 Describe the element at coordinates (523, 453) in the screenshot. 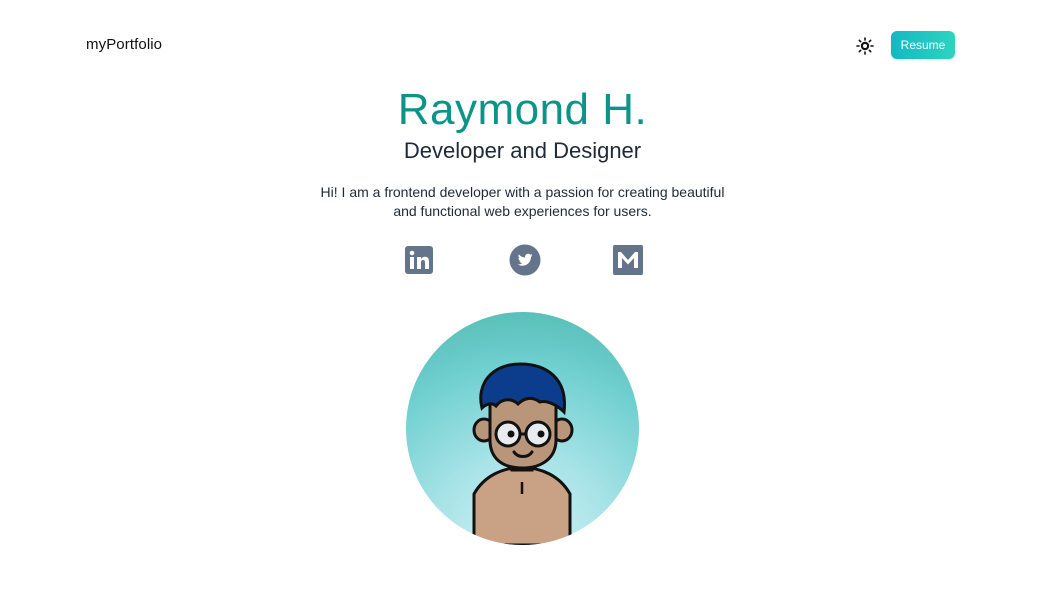

I see `avatar-illustration` at that location.